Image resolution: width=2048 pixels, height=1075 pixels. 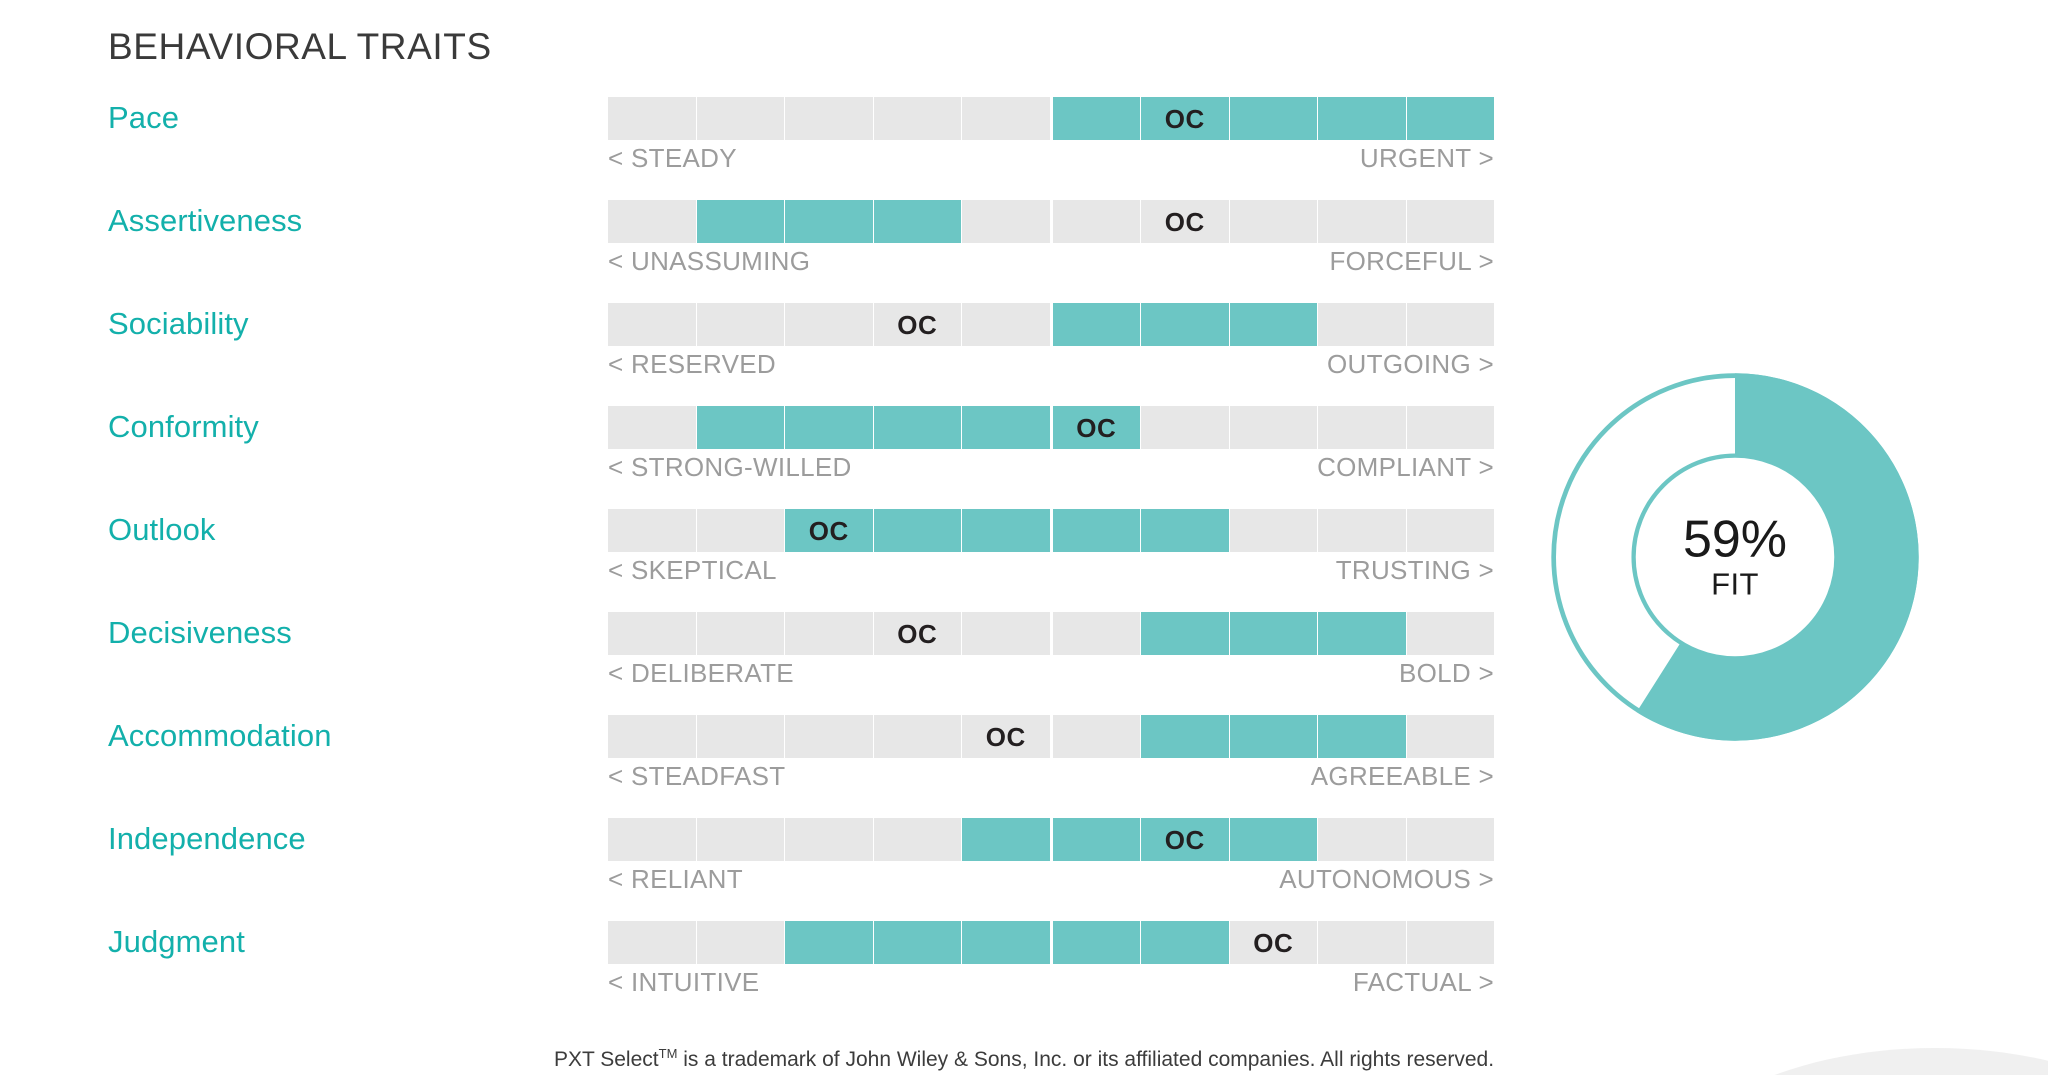 What do you see at coordinates (205, 220) in the screenshot?
I see `trait-name-label: Assertiveness` at bounding box center [205, 220].